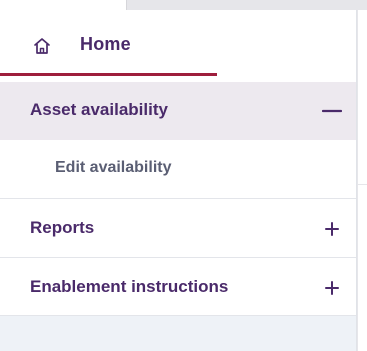 The width and height of the screenshot is (367, 351). What do you see at coordinates (62, 227) in the screenshot?
I see `reports-label: Reports` at bounding box center [62, 227].